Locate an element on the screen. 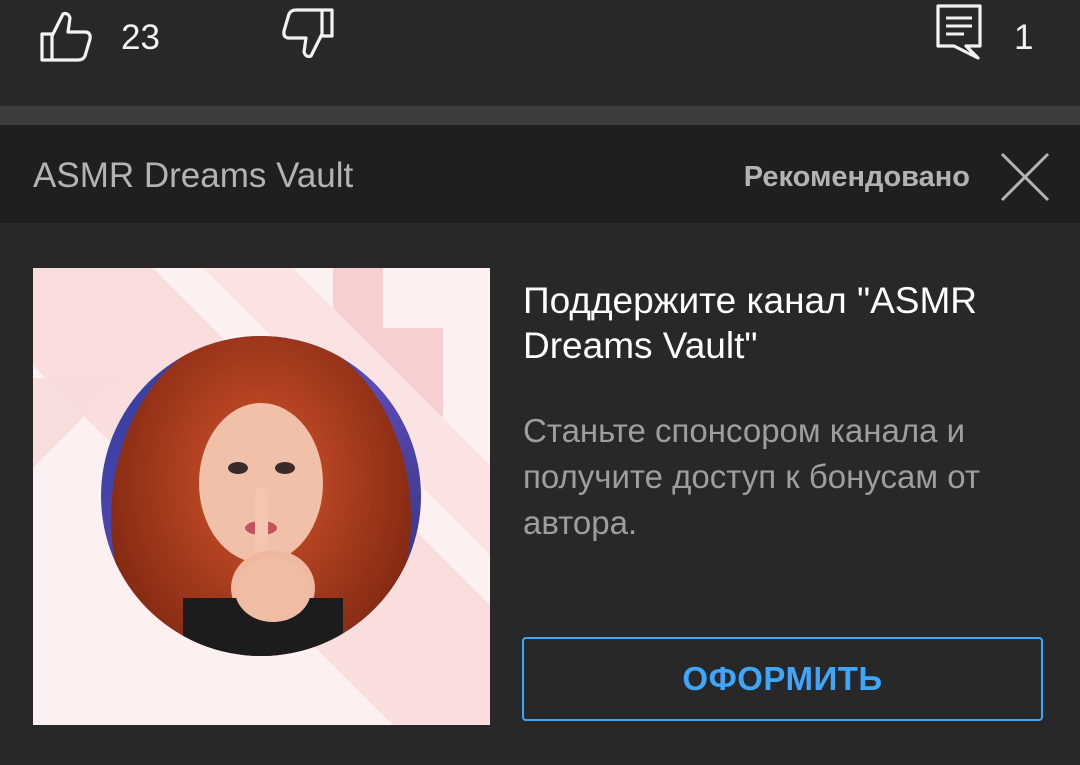  subscribe-button: ОФОРМИТЬ is located at coordinates (782, 679).